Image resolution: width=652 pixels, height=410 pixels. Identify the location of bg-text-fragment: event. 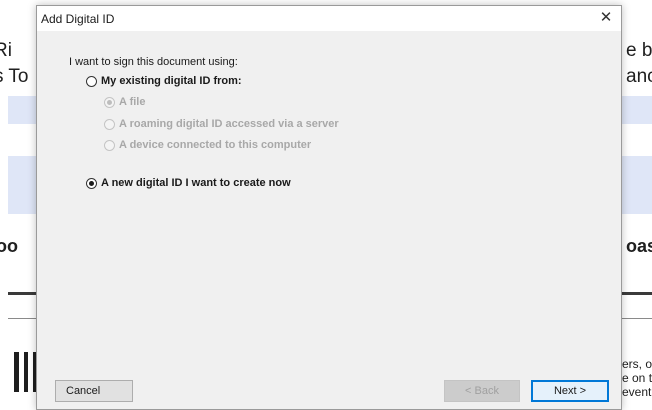
(637, 392).